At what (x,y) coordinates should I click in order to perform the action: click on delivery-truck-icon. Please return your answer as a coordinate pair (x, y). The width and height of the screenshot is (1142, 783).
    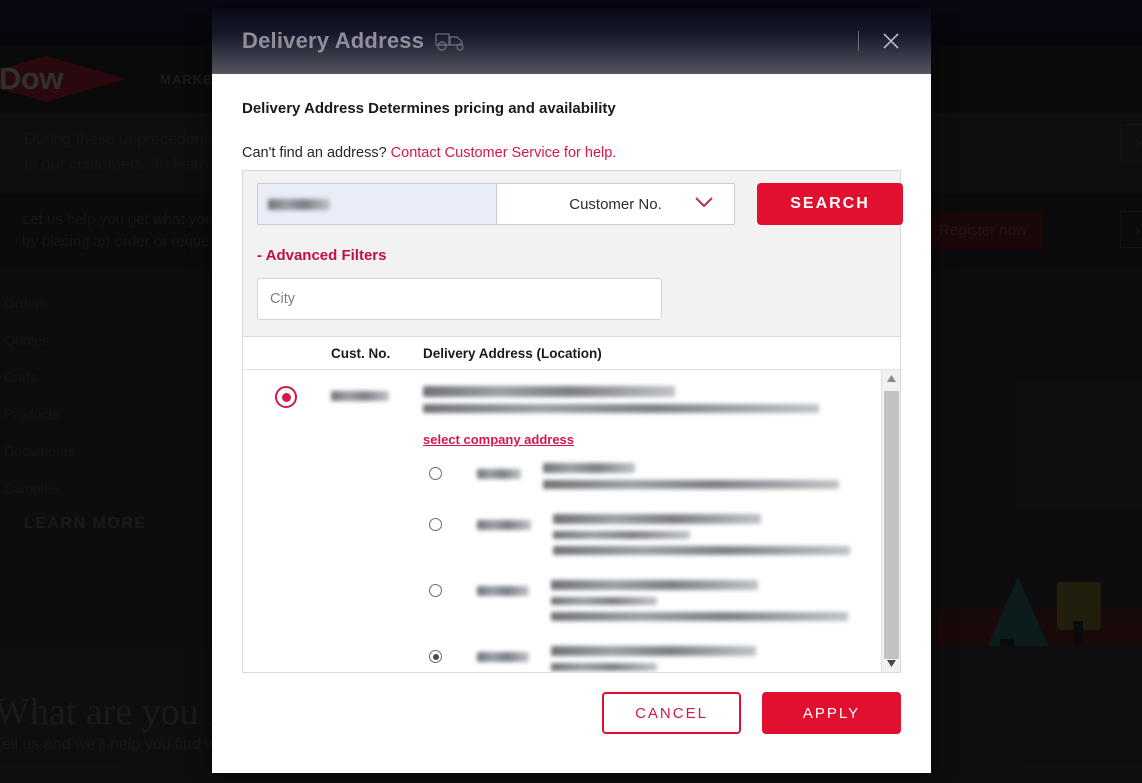
    Looking at the image, I should click on (451, 41).